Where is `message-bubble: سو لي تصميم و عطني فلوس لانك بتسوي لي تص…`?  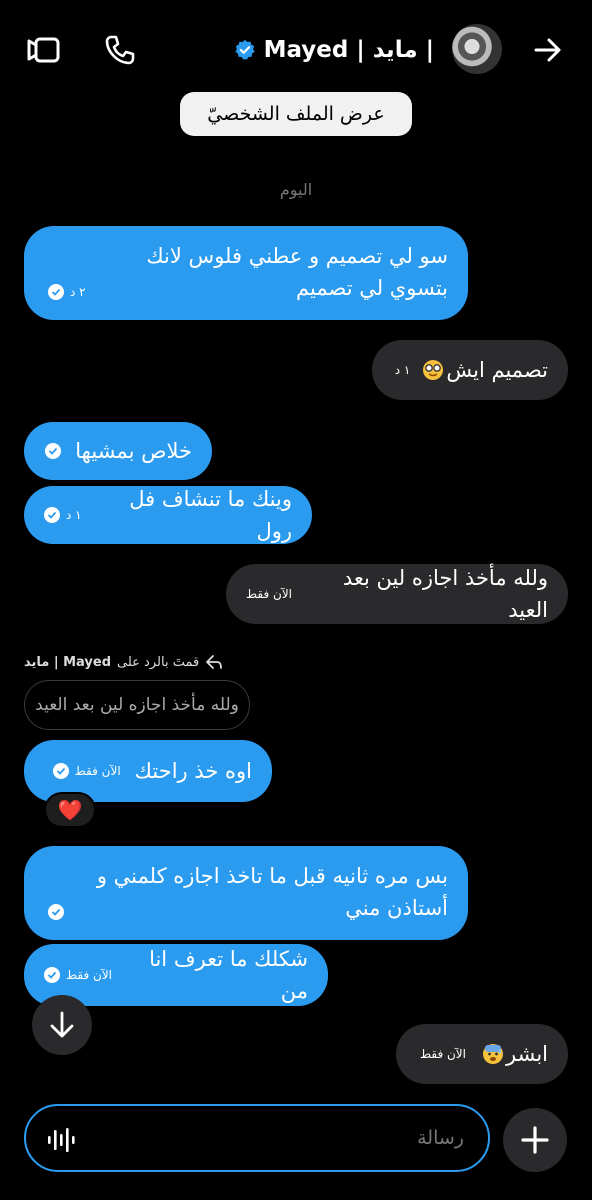 message-bubble: سو لي تصميم و عطني فلوس لانك بتسوي لي تص… is located at coordinates (246, 273).